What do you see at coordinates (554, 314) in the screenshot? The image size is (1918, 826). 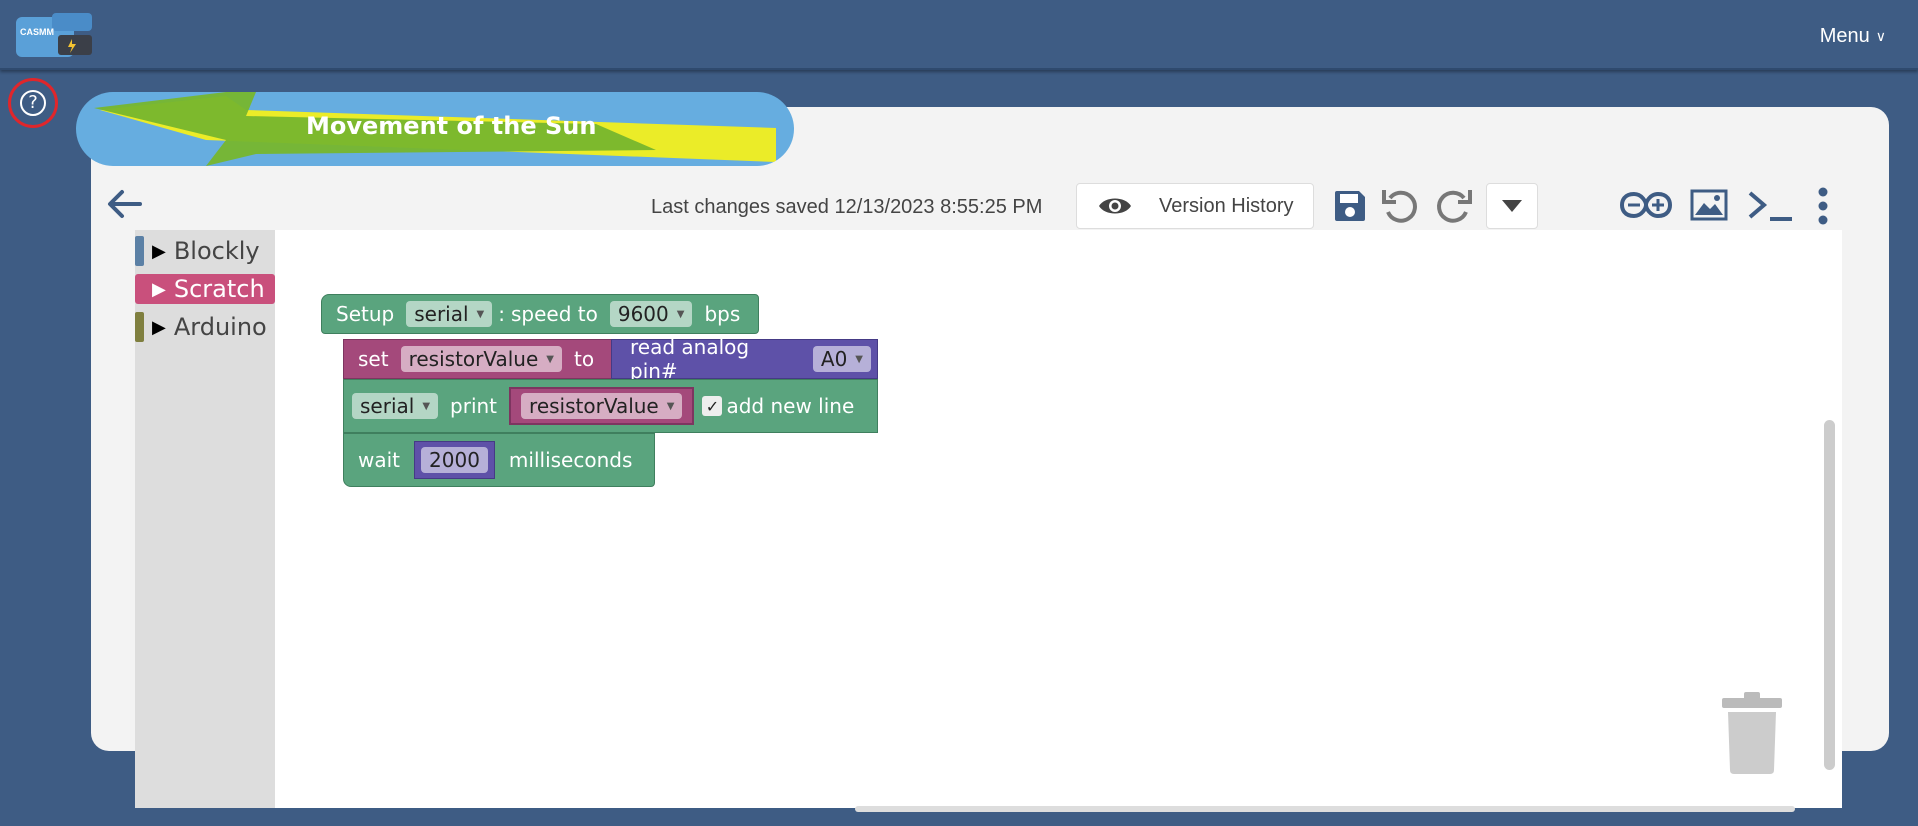 I see `block-label: speed to` at bounding box center [554, 314].